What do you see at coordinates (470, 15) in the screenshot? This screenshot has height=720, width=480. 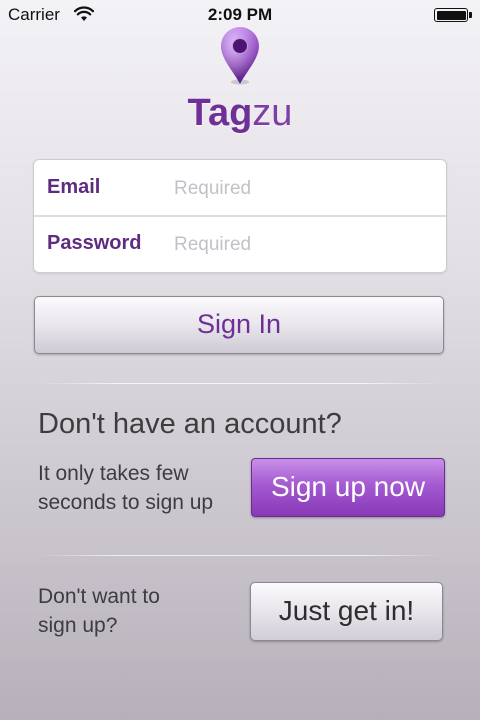 I see `battery-nub` at bounding box center [470, 15].